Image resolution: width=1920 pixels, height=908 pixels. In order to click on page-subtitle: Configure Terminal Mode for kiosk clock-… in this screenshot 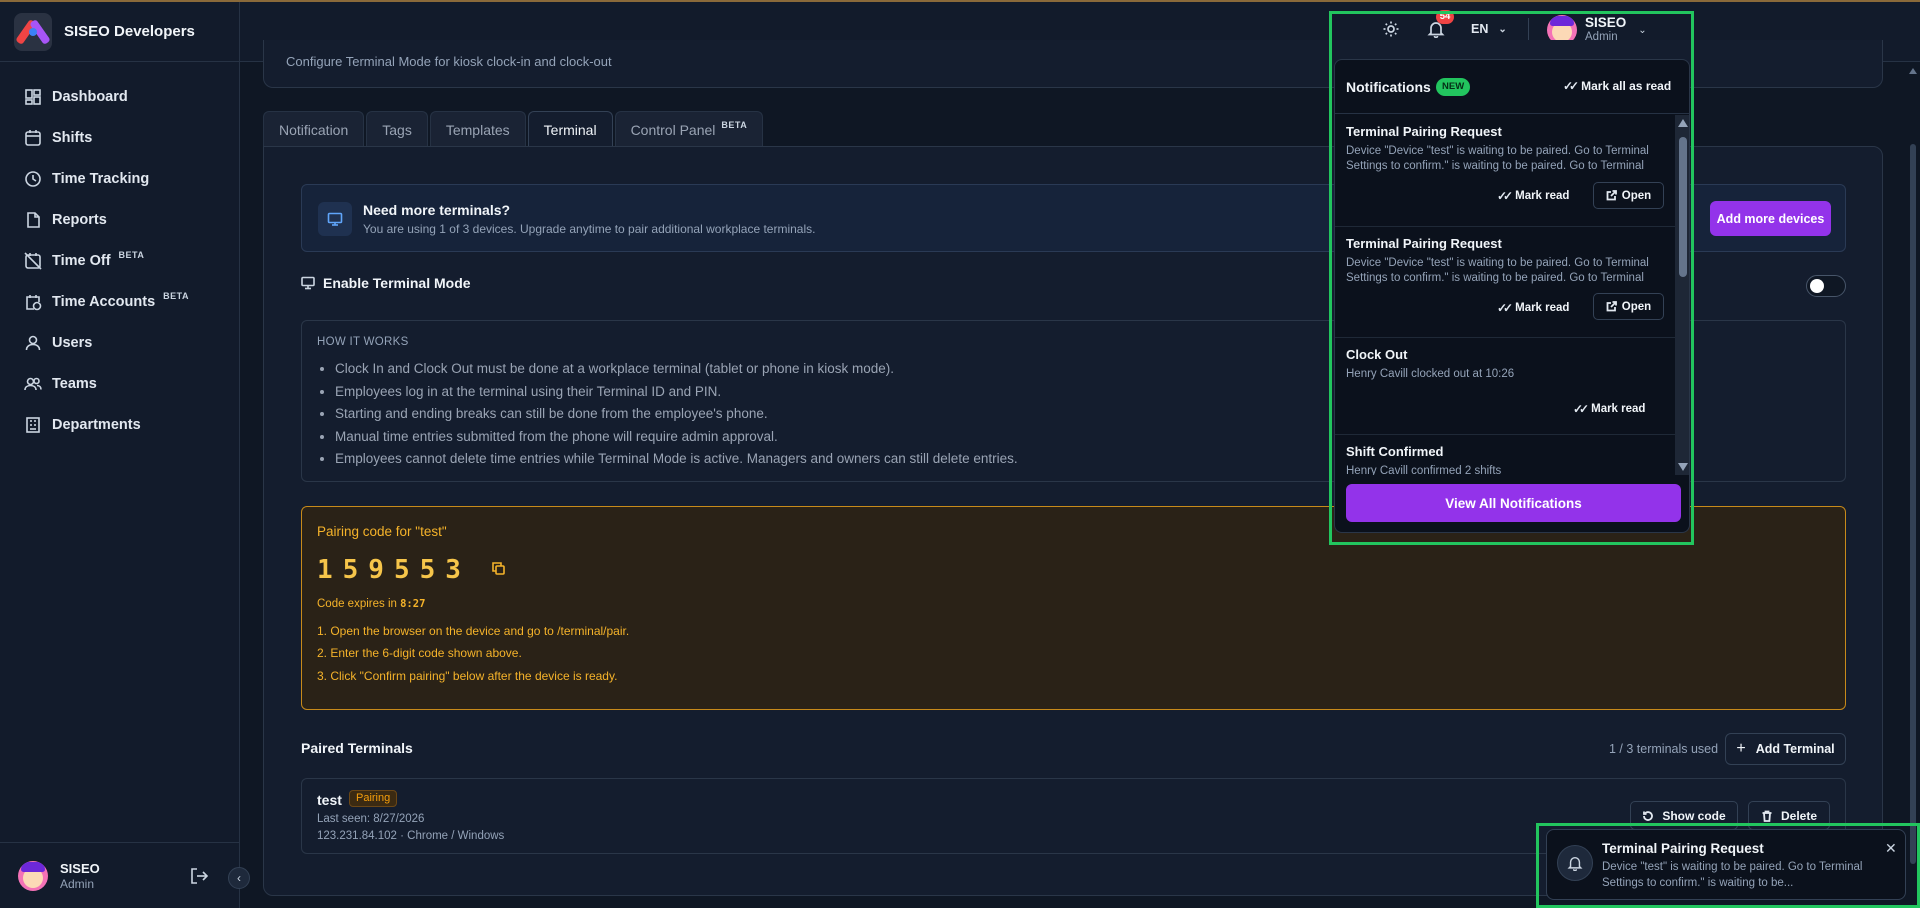, I will do `click(449, 61)`.